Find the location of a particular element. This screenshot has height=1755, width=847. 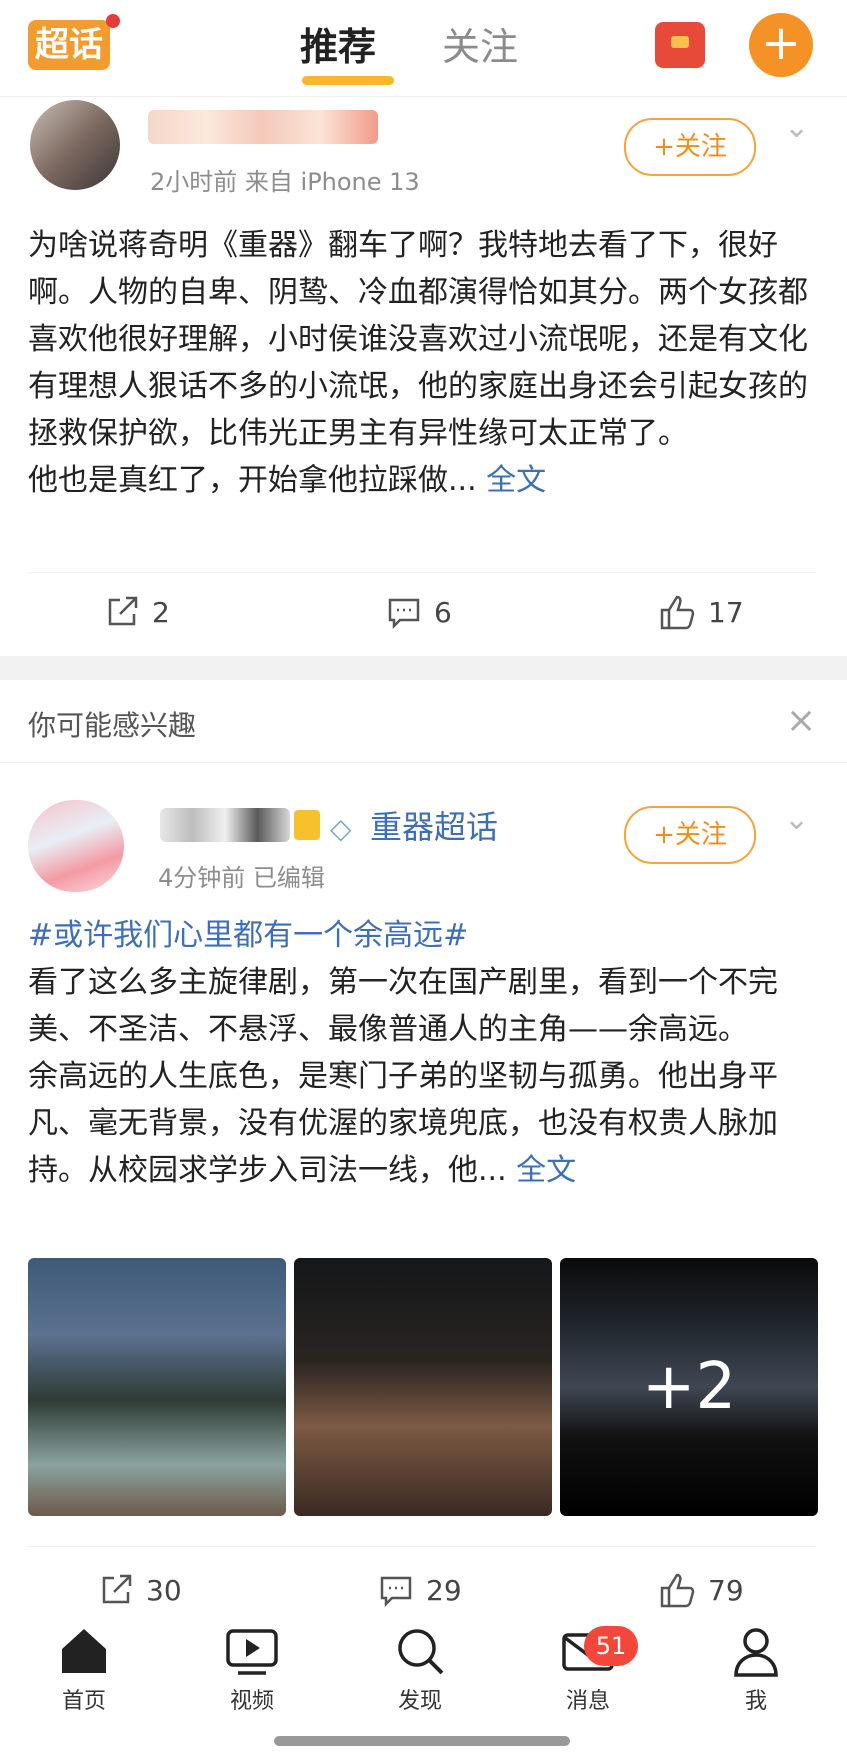

nav-video: 视频 is located at coordinates (252, 1669).